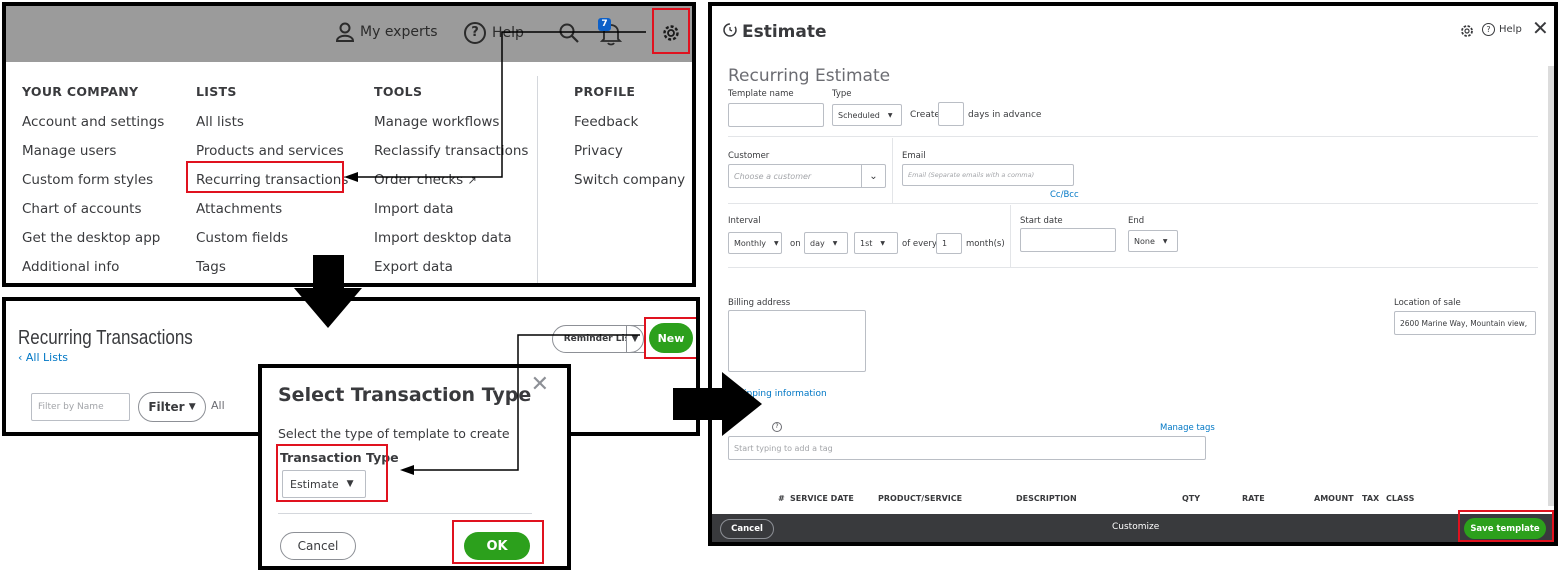 The width and height of the screenshot is (1561, 574). Describe the element at coordinates (328, 291) in the screenshot. I see `down-arrow` at that location.